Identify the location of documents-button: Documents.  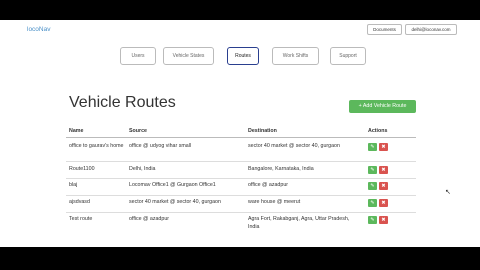
(384, 29).